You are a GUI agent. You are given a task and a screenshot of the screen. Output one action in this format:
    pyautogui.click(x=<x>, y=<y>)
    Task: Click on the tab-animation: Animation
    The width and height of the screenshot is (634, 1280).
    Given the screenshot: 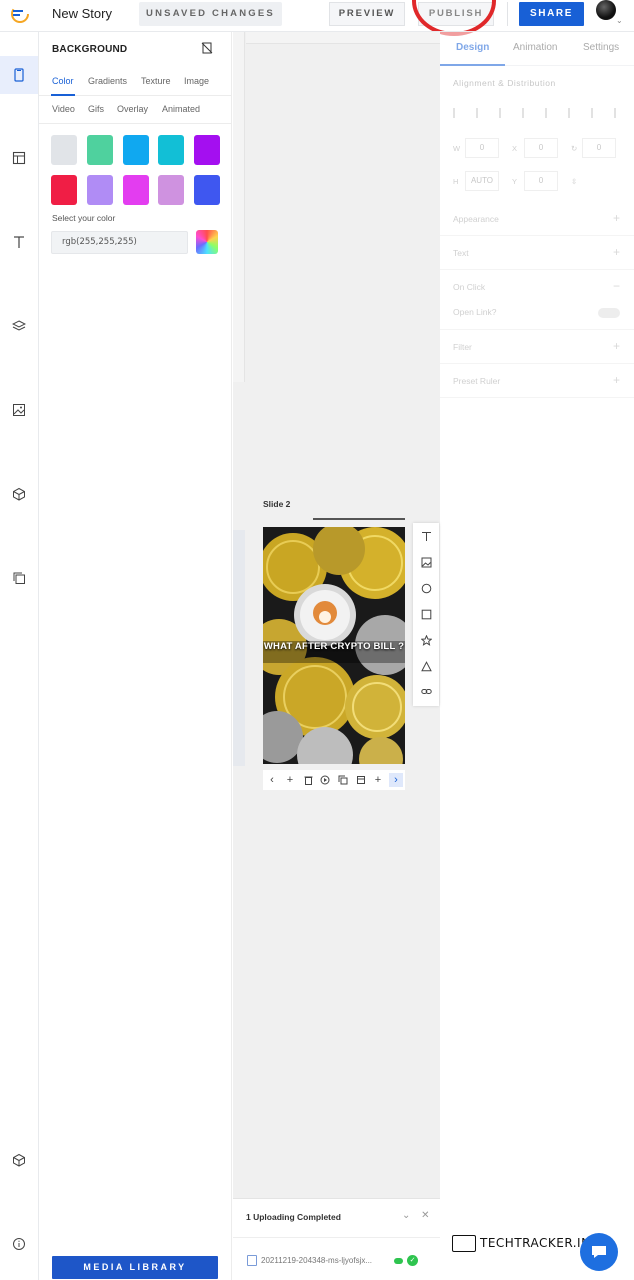 What is the action you would take?
    pyautogui.click(x=535, y=47)
    